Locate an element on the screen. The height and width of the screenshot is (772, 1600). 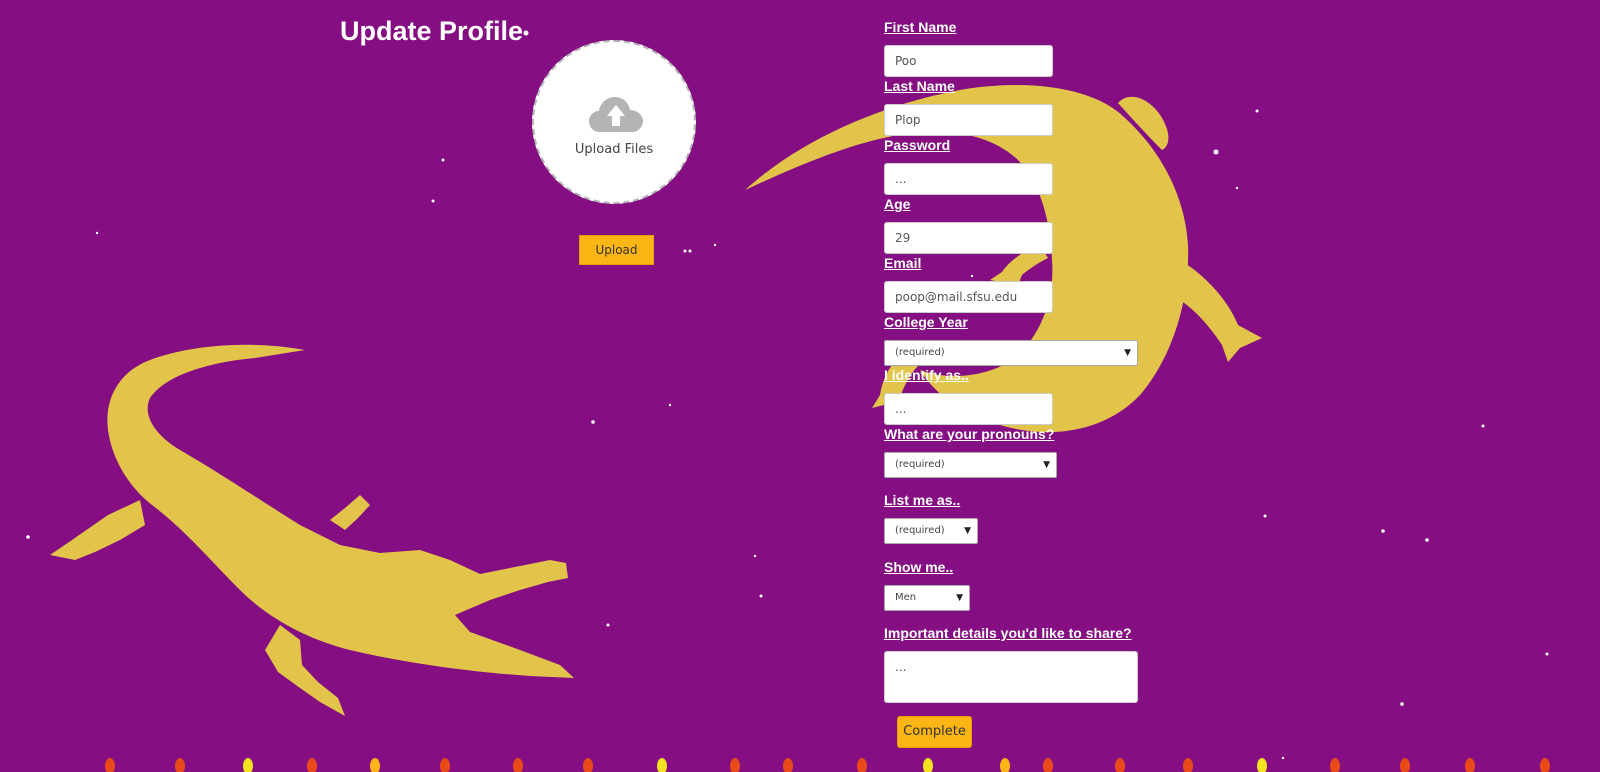
identify-input is located at coordinates (968, 409).